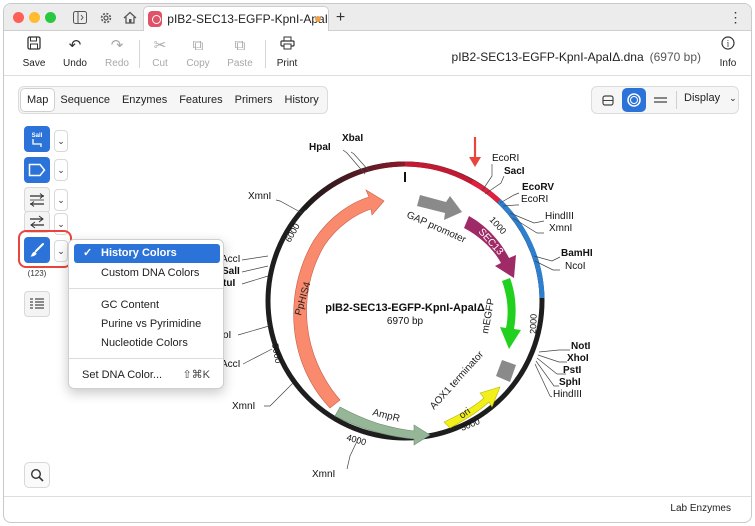 The image size is (755, 526). I want to click on menu-item-label: History Colors, so click(139, 253).